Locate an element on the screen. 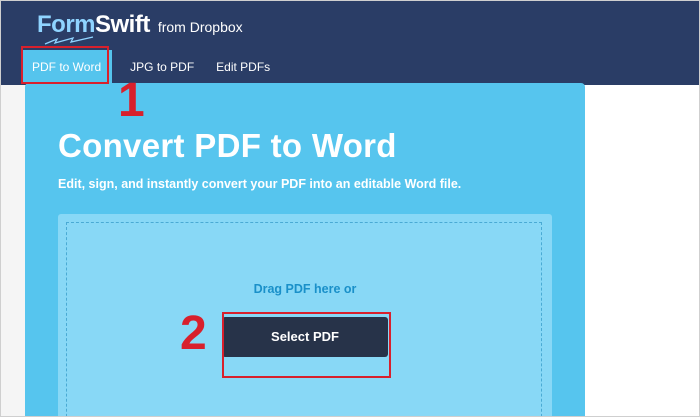  drag-hint-text: Drag PDF here or is located at coordinates (305, 289).